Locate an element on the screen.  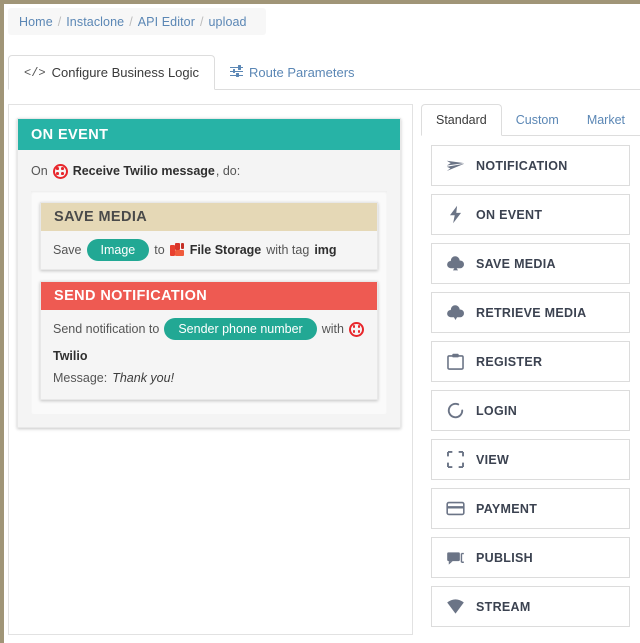
palette-item-label: RETRIEVE MEDIA is located at coordinates (531, 312).